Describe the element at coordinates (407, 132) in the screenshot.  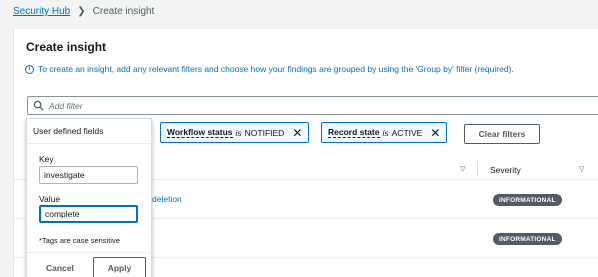
I see `filter-chip-value: ACTIVE` at that location.